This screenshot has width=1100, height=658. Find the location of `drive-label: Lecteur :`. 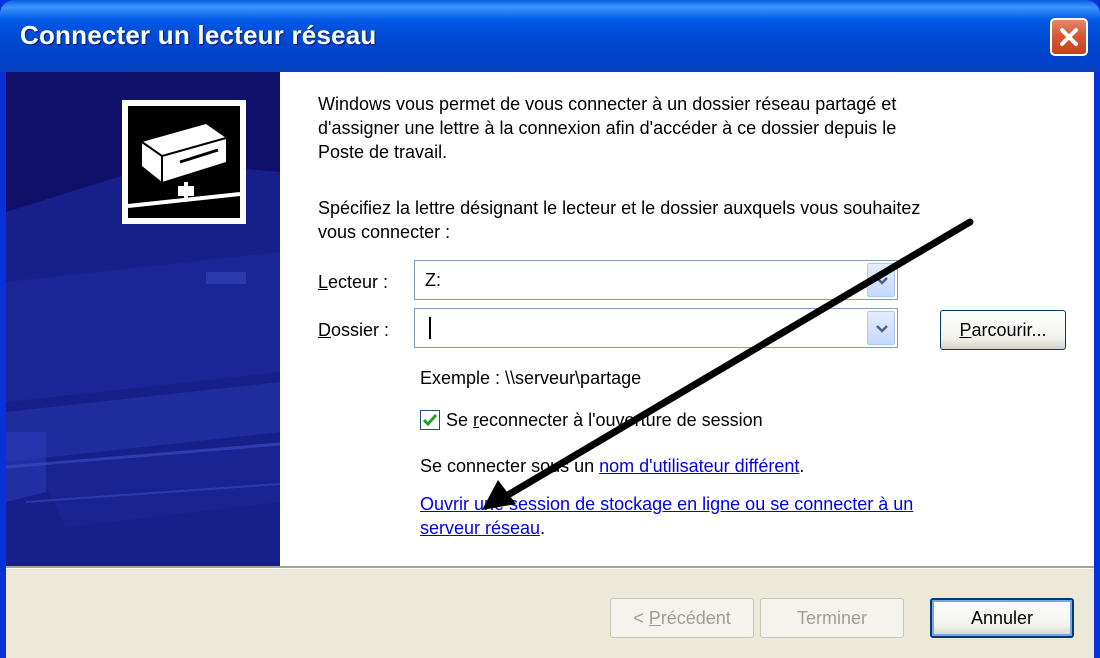

drive-label: Lecteur : is located at coordinates (353, 282).